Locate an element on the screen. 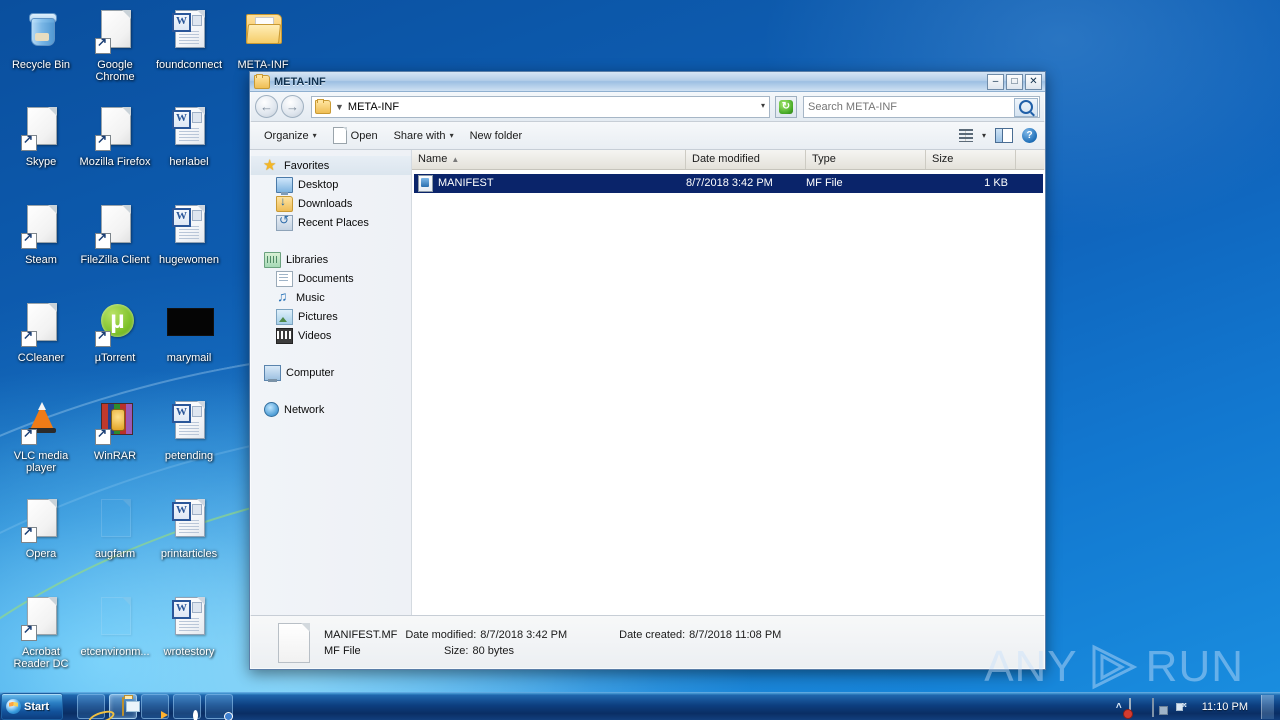  column-header-name: Name ▲ is located at coordinates (549, 159).